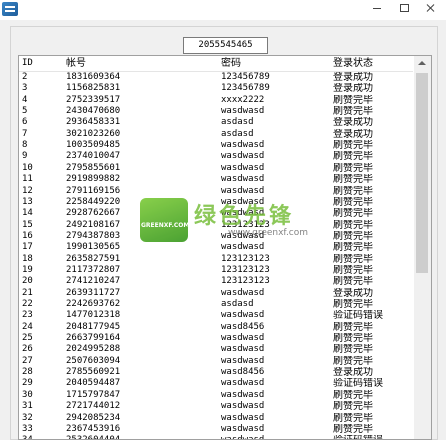  I want to click on table-row: 15 2492108167 123123123 刷赞完毕, so click(216, 225).